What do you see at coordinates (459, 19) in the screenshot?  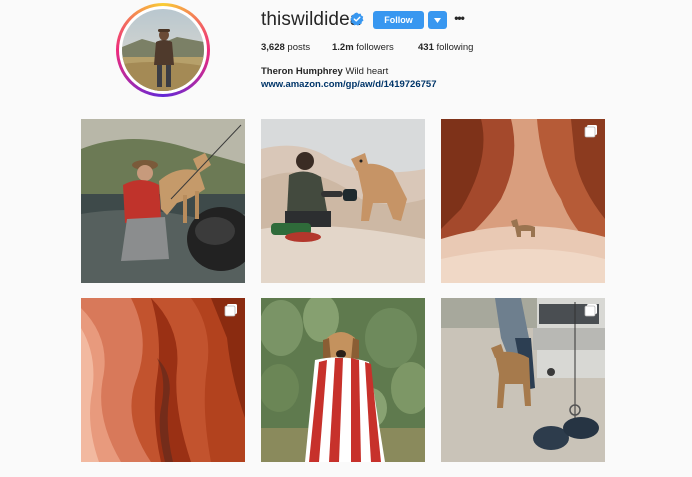 I see `more-options-button: •••` at bounding box center [459, 19].